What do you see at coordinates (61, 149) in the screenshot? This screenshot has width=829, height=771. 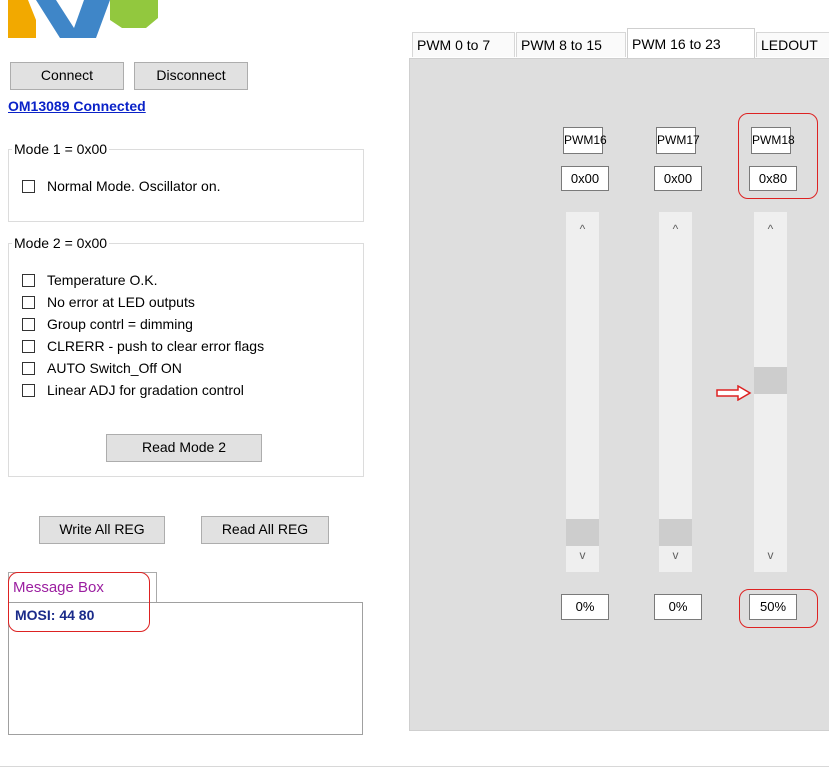 I see `mode1-title: Mode 1 = 0x00` at bounding box center [61, 149].